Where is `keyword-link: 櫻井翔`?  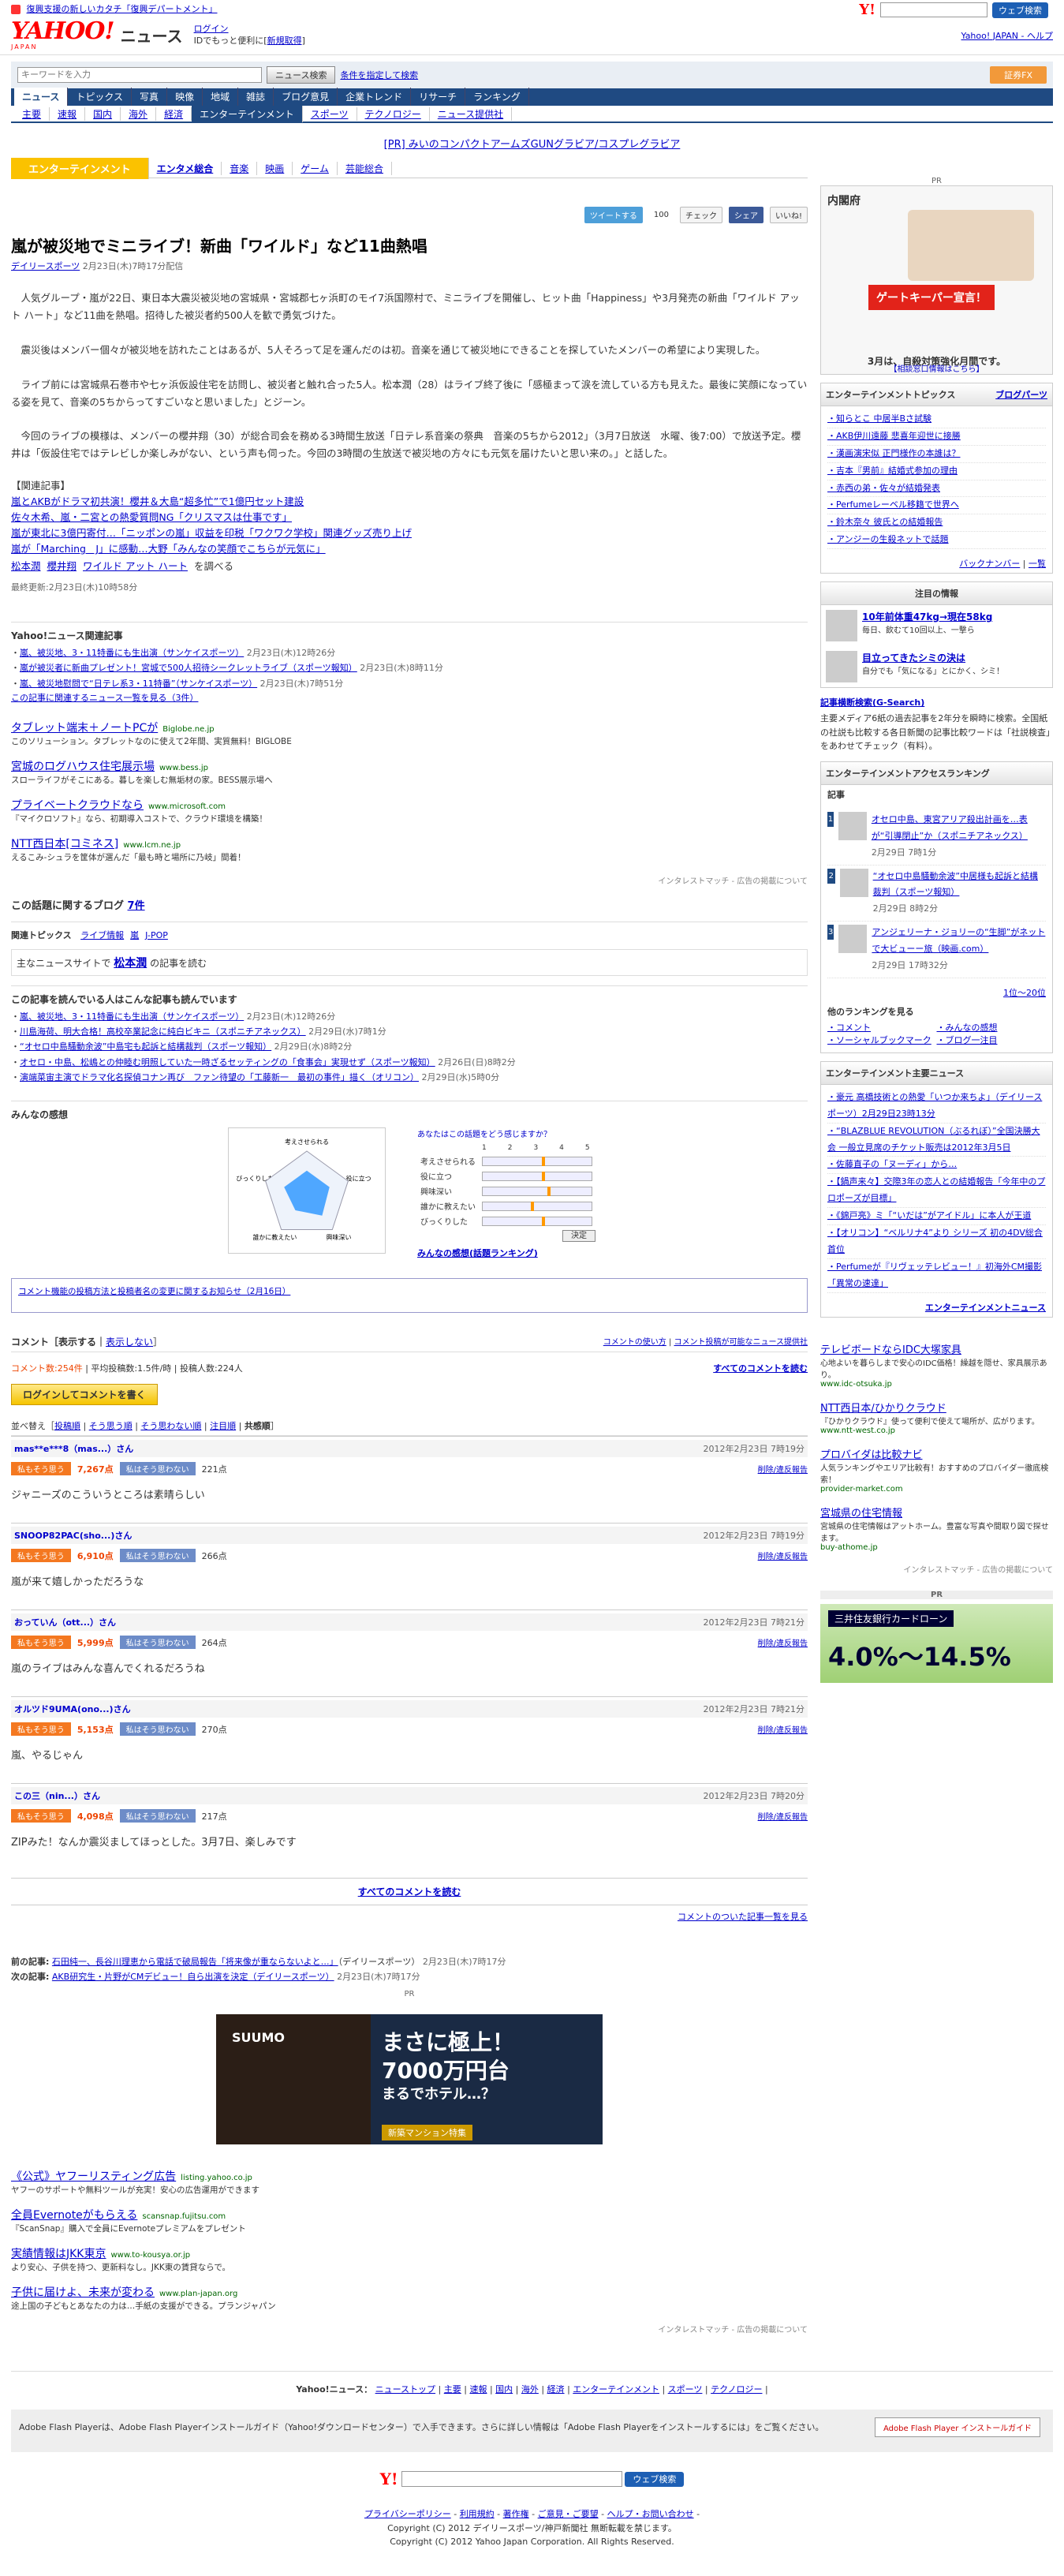 keyword-link: 櫻井翔 is located at coordinates (62, 566).